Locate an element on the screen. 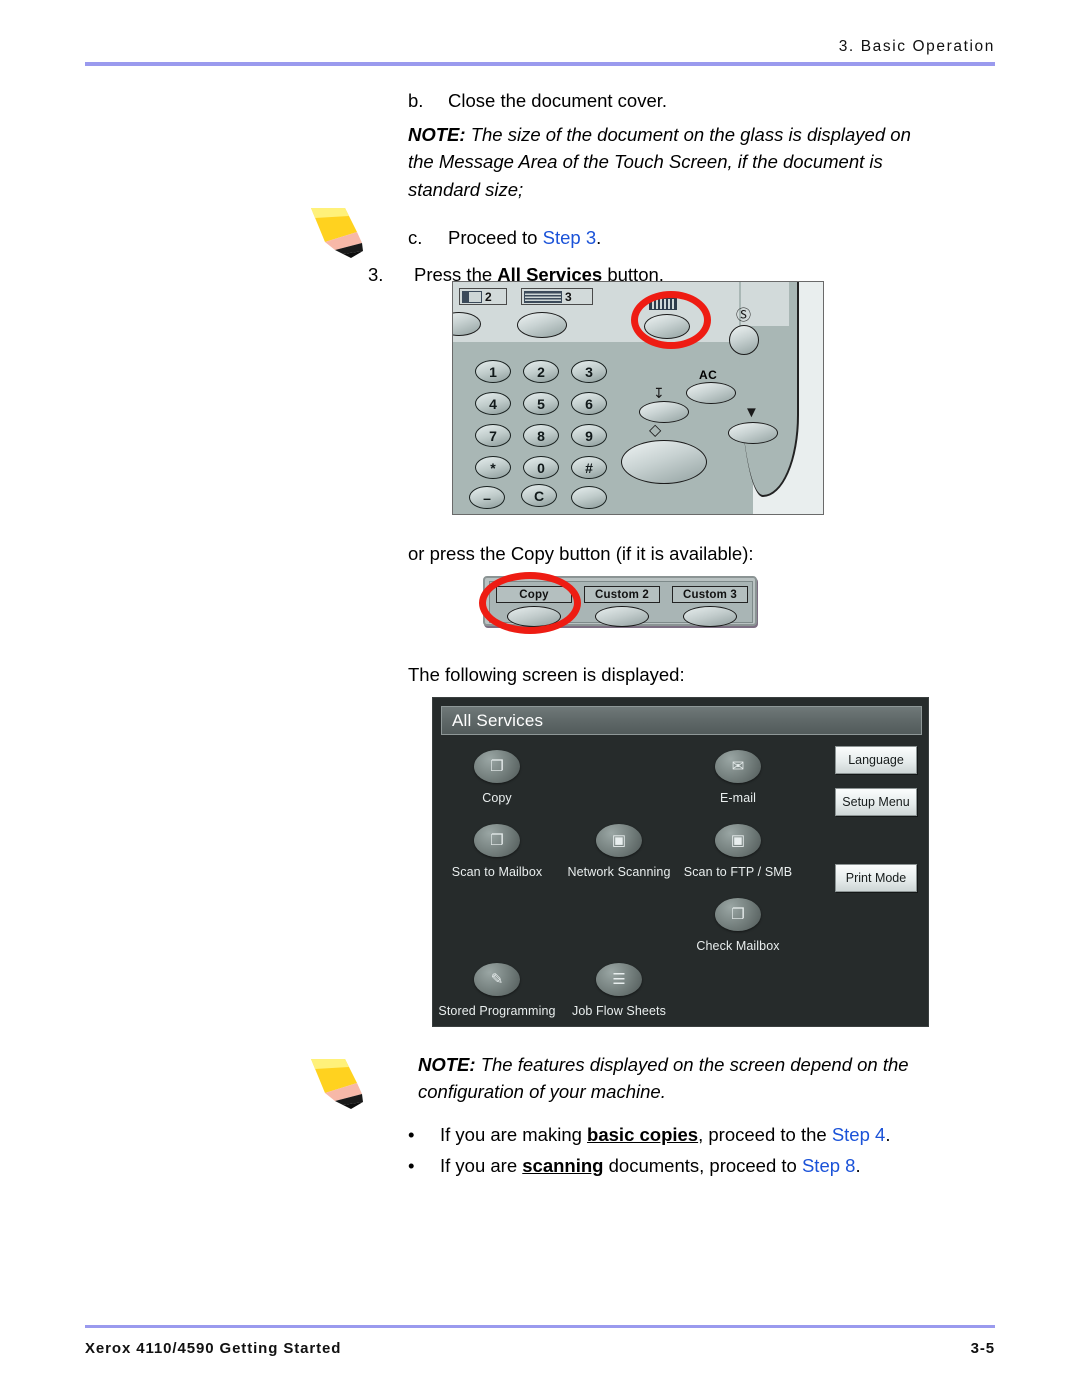 Image resolution: width=1080 pixels, height=1397 pixels. custom-3-button-label: Custom 3 is located at coordinates (710, 594).